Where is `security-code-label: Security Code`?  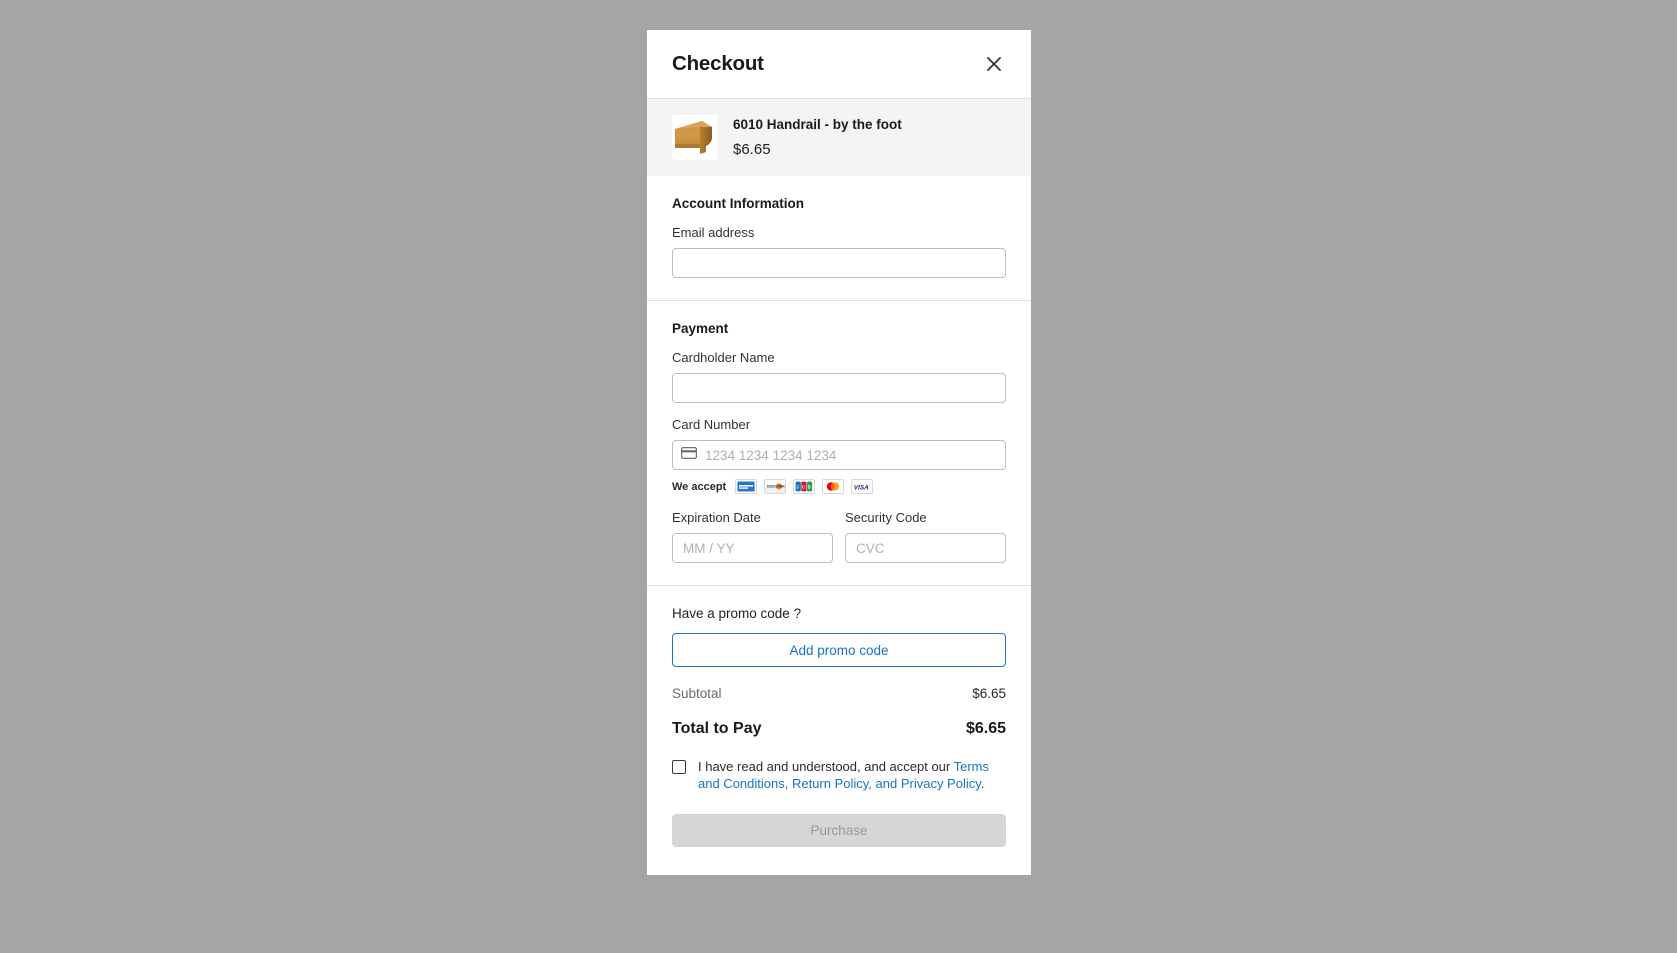 security-code-label: Security Code is located at coordinates (886, 517).